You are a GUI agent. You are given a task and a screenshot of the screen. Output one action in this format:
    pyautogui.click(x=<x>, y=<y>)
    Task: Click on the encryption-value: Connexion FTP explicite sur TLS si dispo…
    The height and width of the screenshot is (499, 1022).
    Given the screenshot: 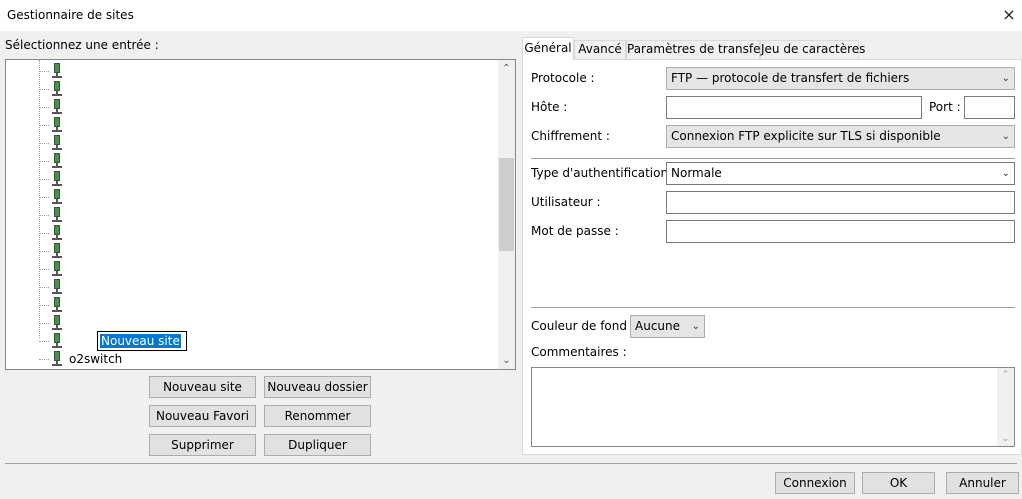 What is the action you would take?
    pyautogui.click(x=806, y=136)
    